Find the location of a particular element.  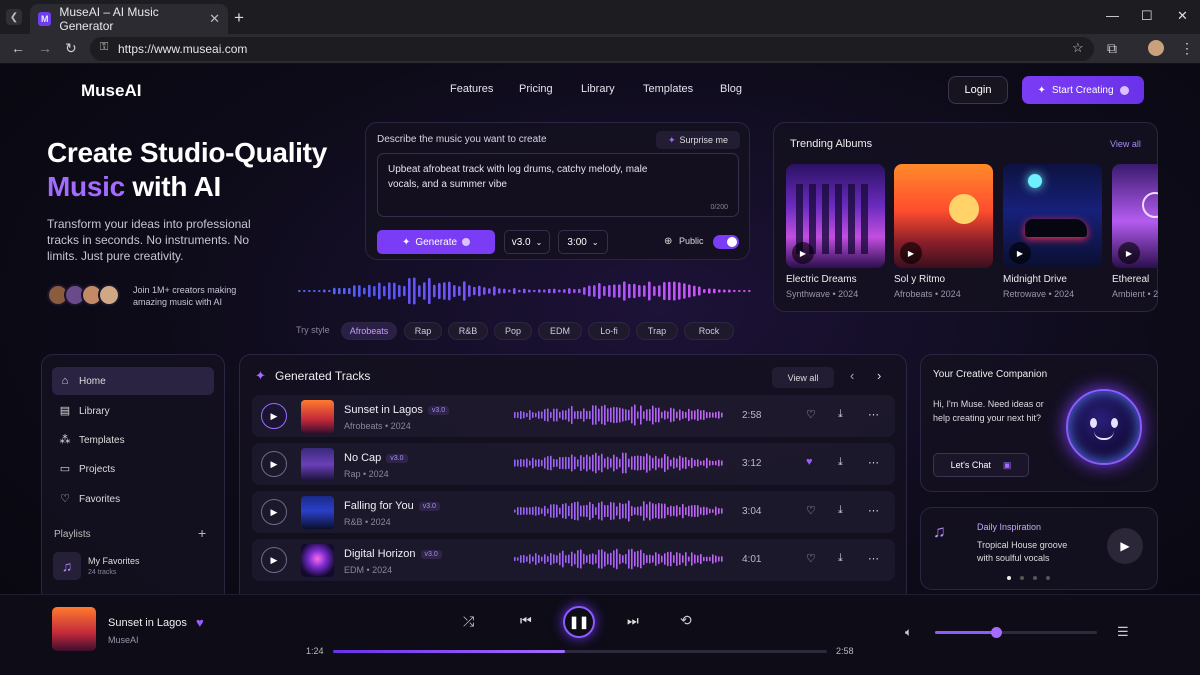

browser-menu-icon: ⋮ is located at coordinates (1187, 48).